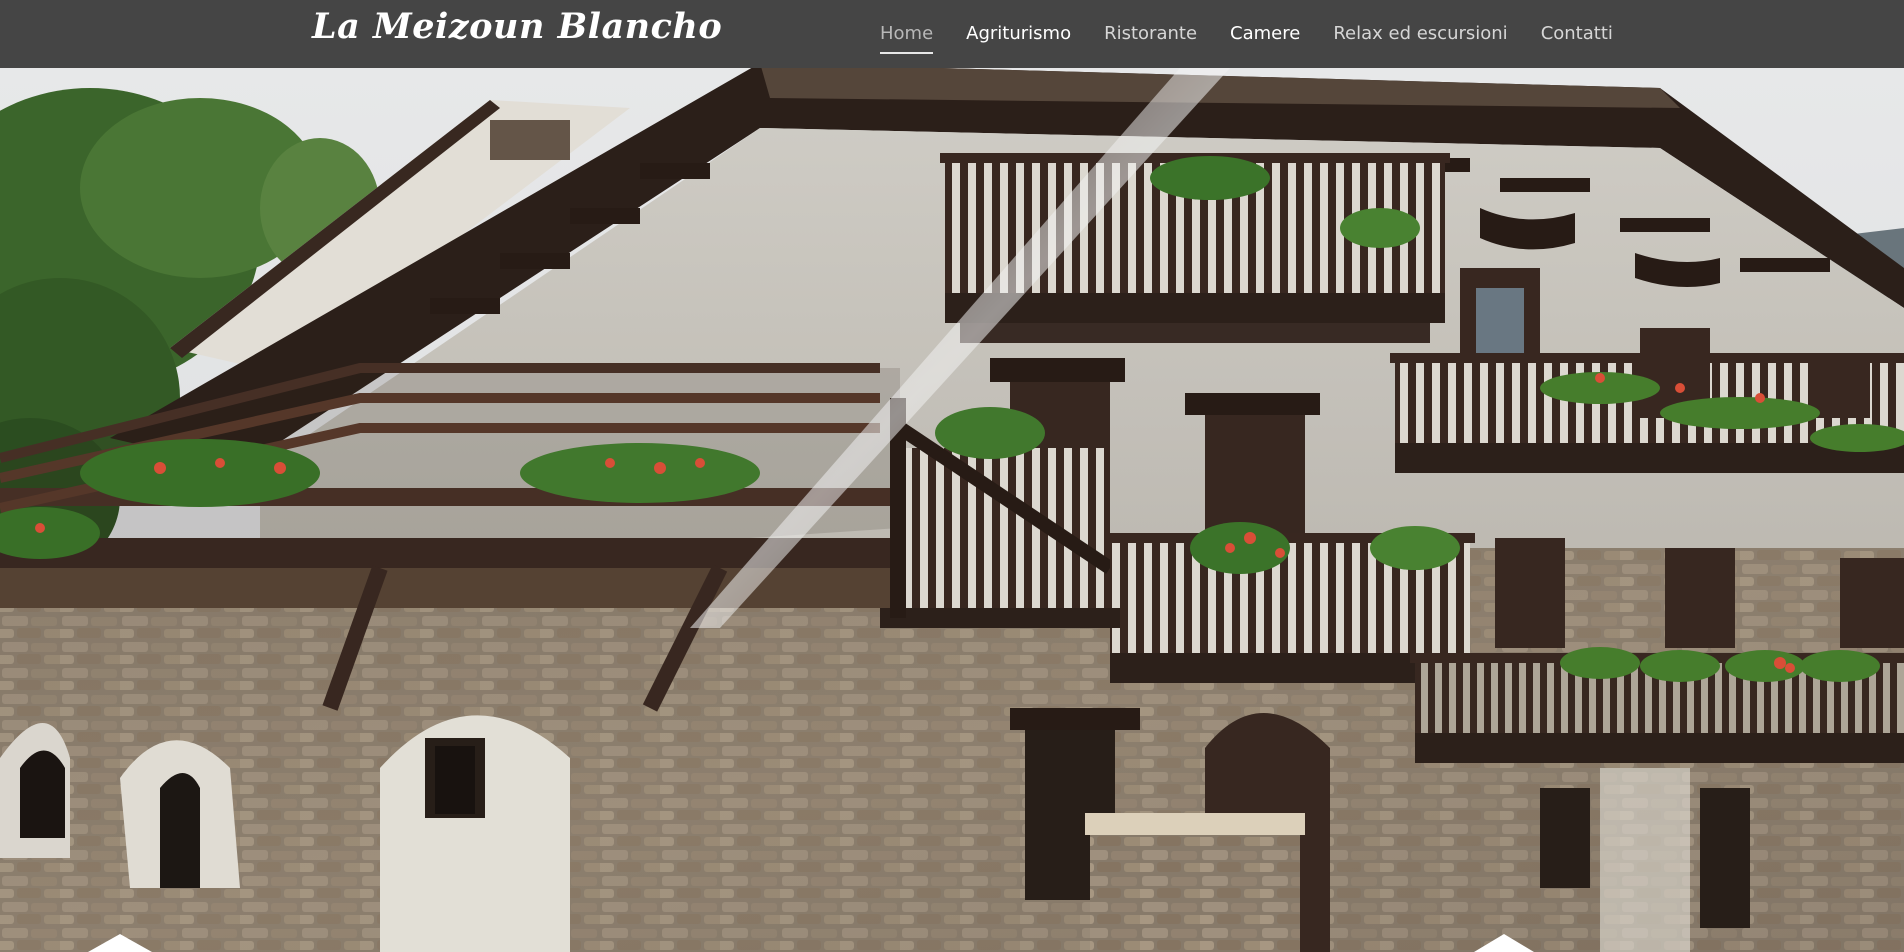 The image size is (1904, 952). What do you see at coordinates (907, 34) in the screenshot?
I see `nav-item-home: Home` at bounding box center [907, 34].